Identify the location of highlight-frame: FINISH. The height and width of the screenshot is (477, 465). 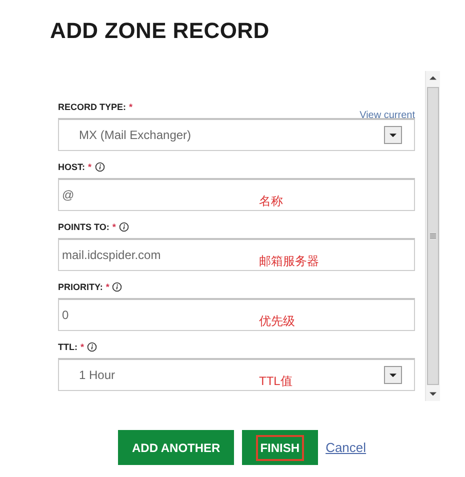
(280, 447).